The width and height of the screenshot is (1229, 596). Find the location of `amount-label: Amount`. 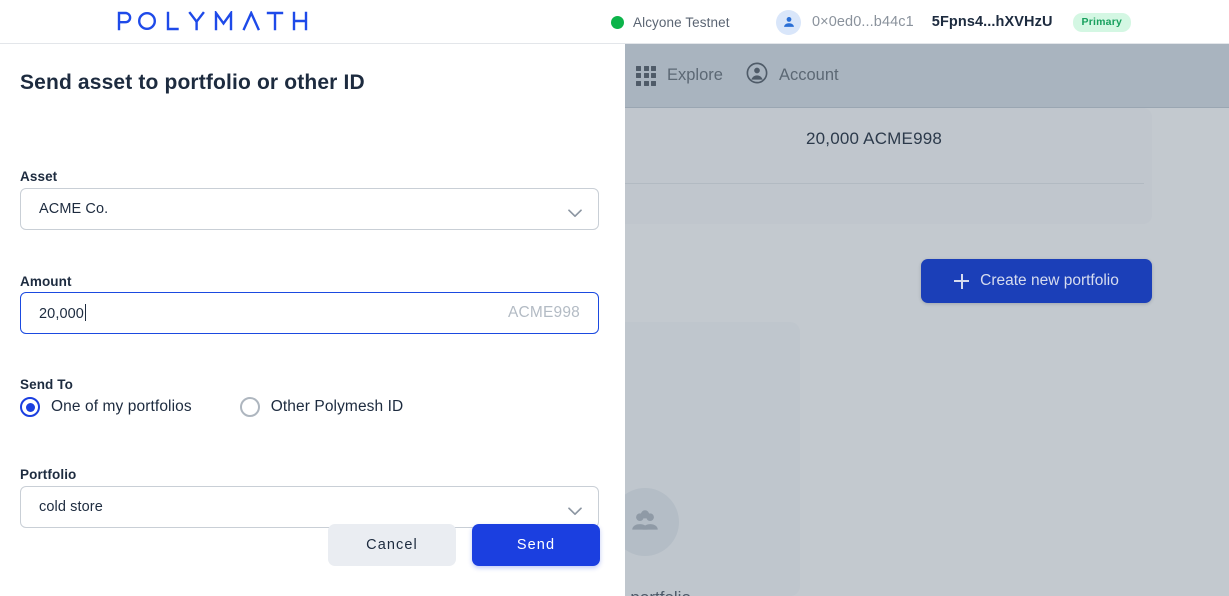

amount-label: Amount is located at coordinates (46, 281).